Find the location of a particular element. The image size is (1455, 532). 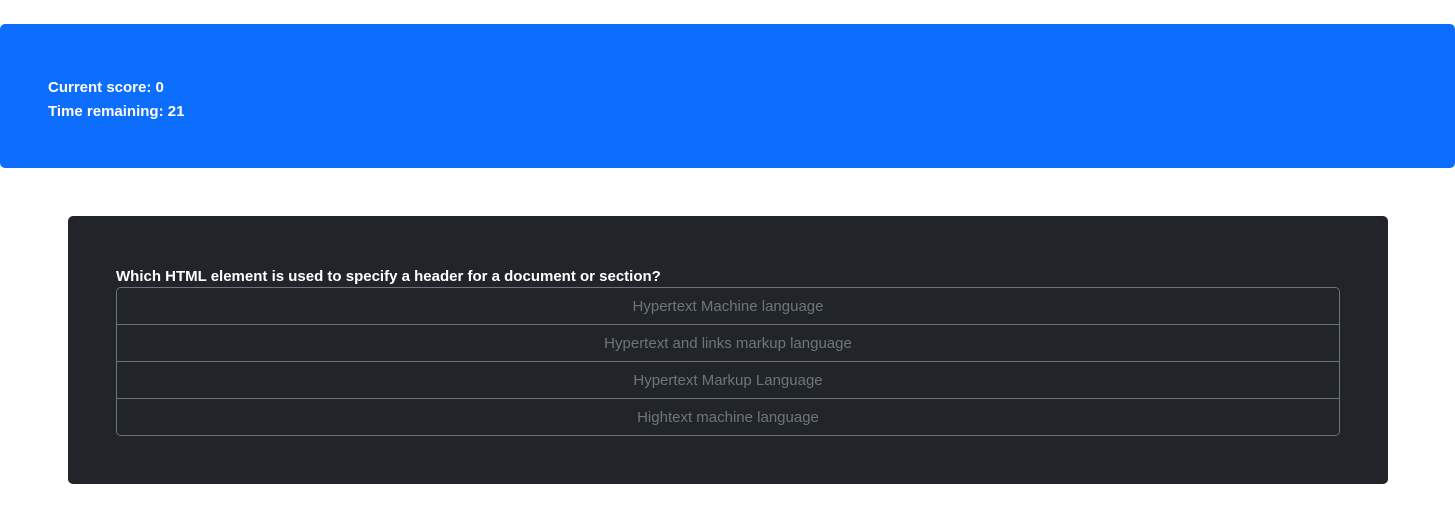

current-score: Current score: 0 is located at coordinates (106, 87).